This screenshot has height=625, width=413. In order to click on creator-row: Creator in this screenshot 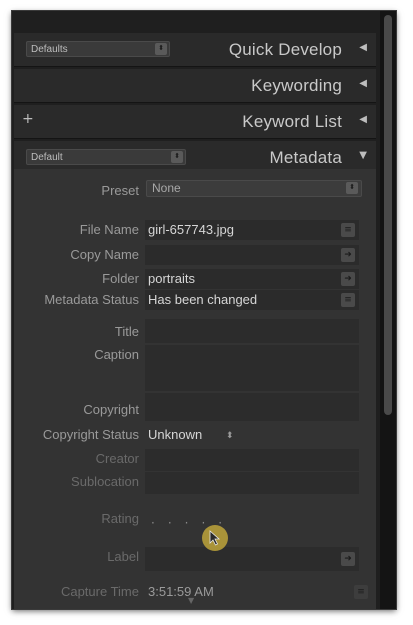, I will do `click(195, 459)`.